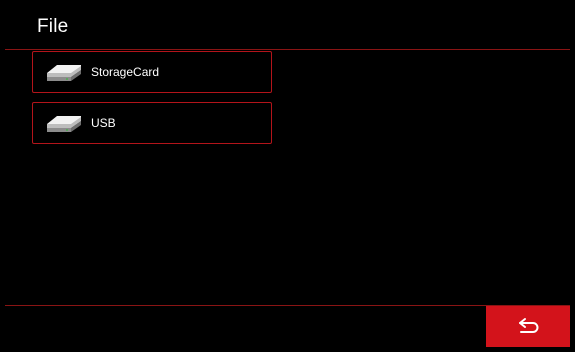 This screenshot has width=575, height=352. What do you see at coordinates (152, 123) in the screenshot?
I see `storage-item-usb: USB` at bounding box center [152, 123].